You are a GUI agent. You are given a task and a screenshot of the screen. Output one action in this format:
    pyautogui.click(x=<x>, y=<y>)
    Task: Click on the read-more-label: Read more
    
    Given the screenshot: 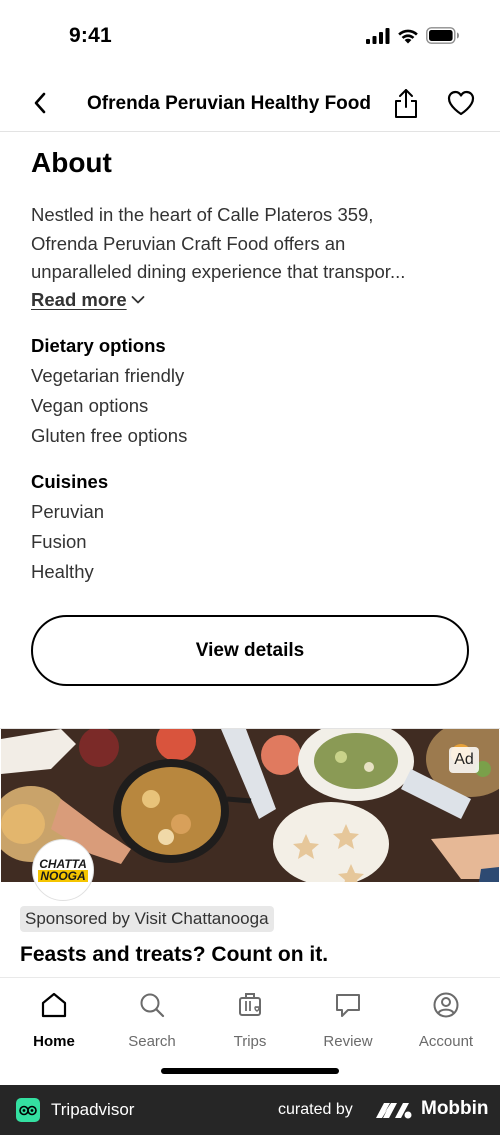 What is the action you would take?
    pyautogui.click(x=79, y=299)
    